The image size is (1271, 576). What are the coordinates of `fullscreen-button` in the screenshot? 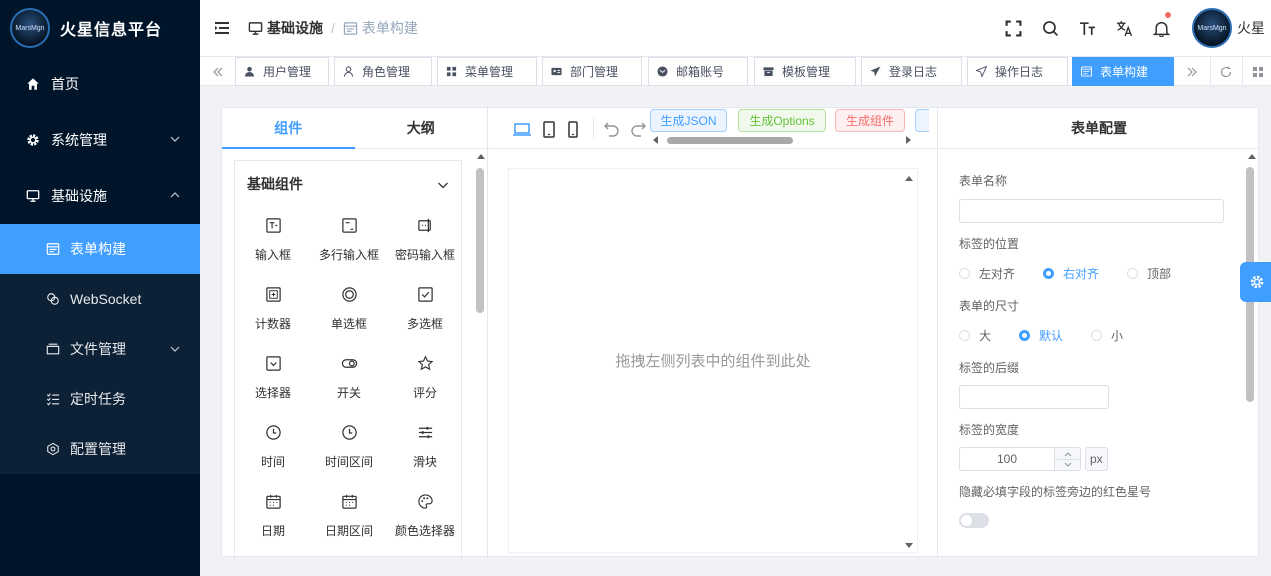 It's located at (1013, 28).